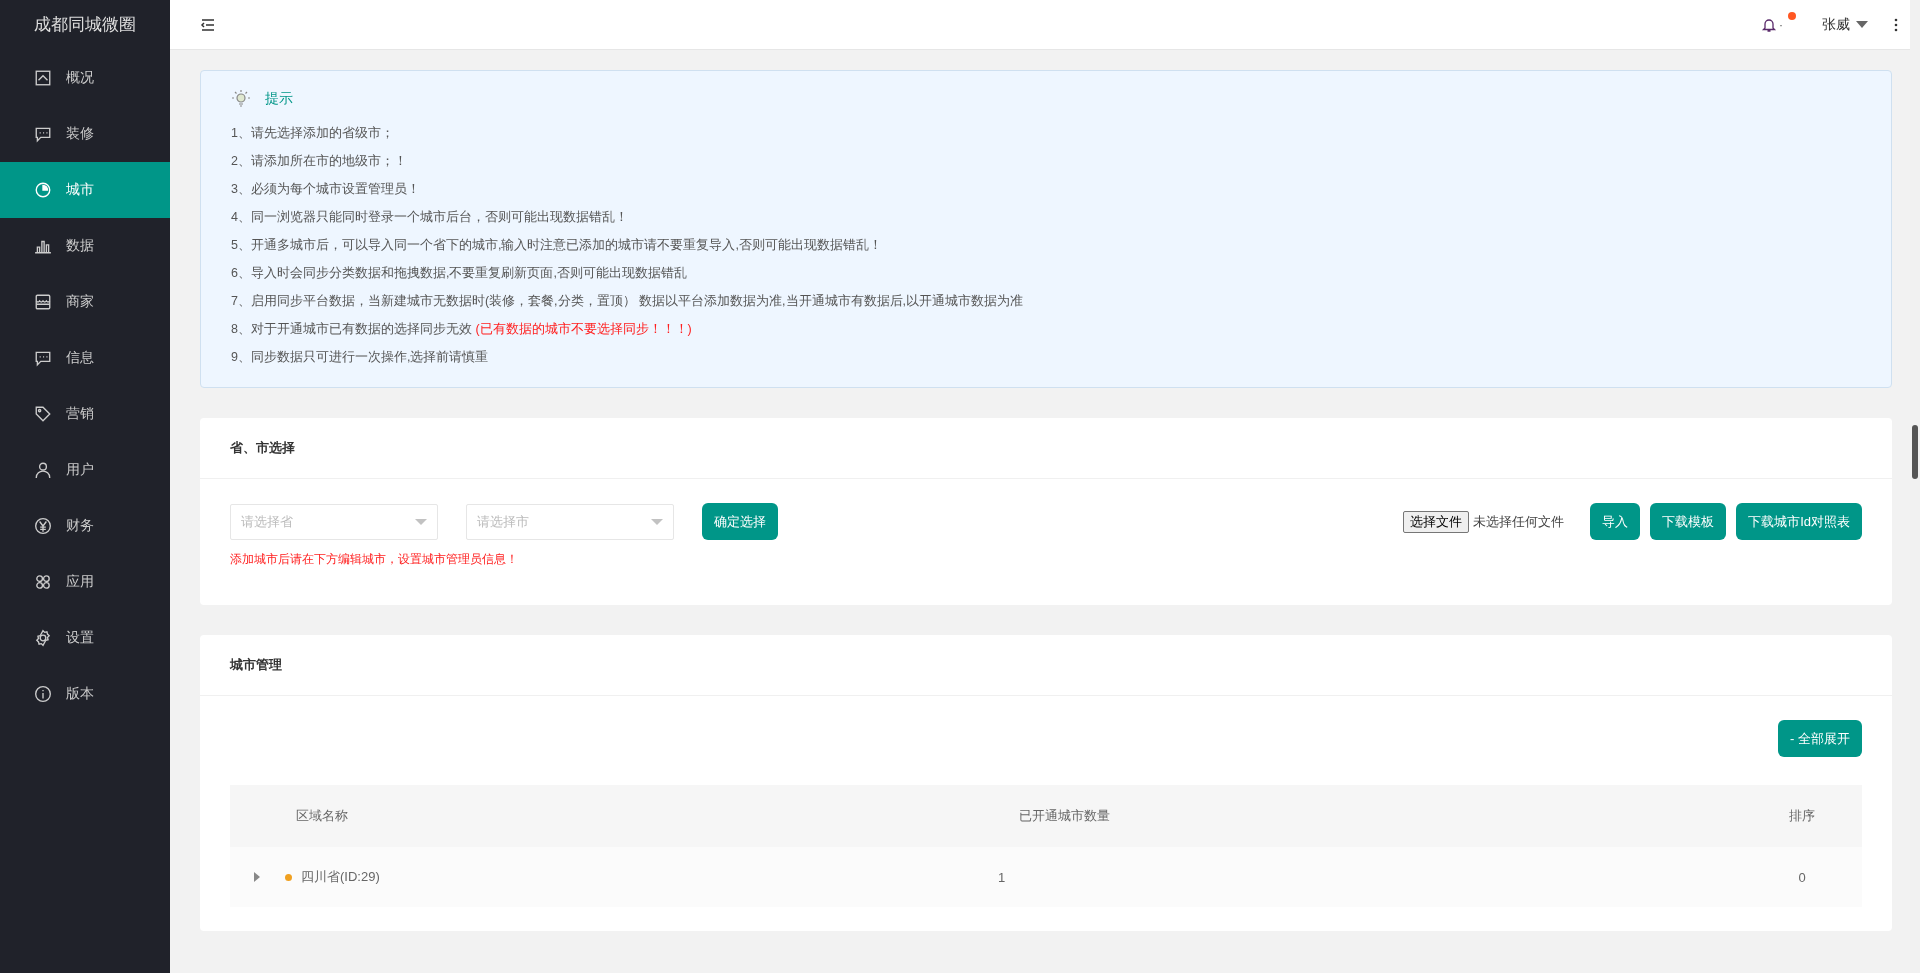 Image resolution: width=1920 pixels, height=973 pixels. Describe the element at coordinates (326, 189) in the screenshot. I see `tip-text: 3、必须为每个城市设置管理员！` at that location.